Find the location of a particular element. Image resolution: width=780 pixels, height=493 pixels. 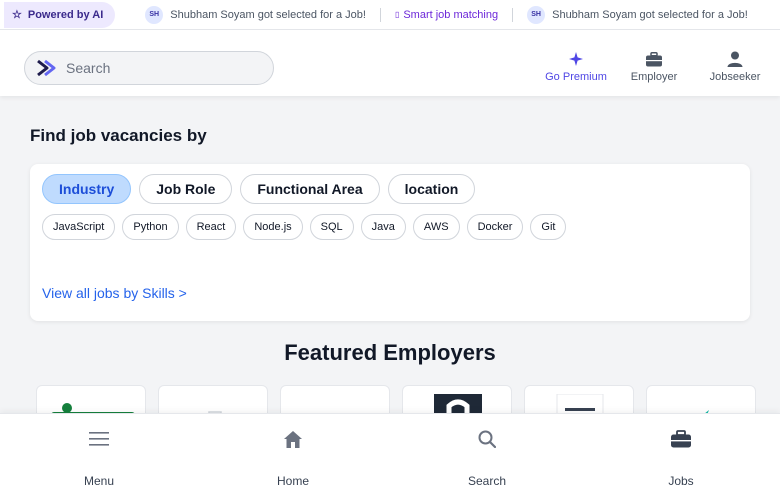

powered-by-ai-badge: ☆ Powered by AI is located at coordinates (60, 14).